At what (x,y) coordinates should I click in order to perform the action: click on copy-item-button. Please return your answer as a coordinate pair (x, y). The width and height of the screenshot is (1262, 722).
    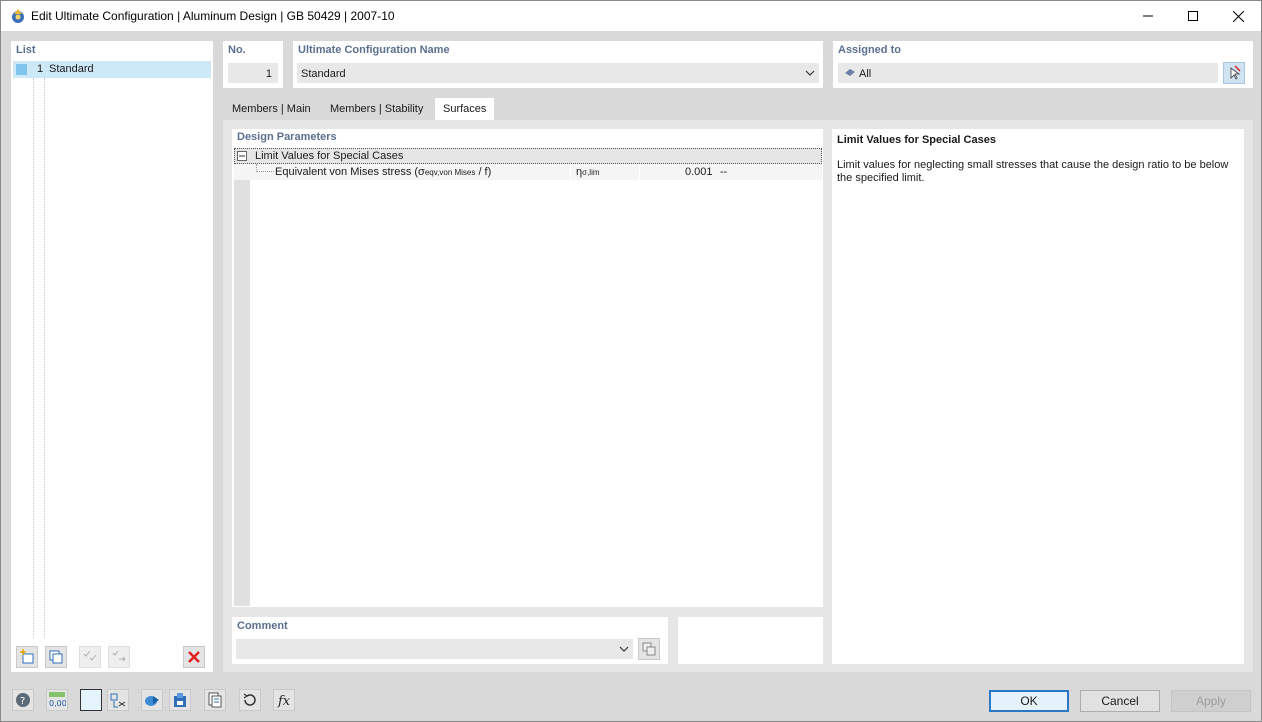
    Looking at the image, I should click on (56, 657).